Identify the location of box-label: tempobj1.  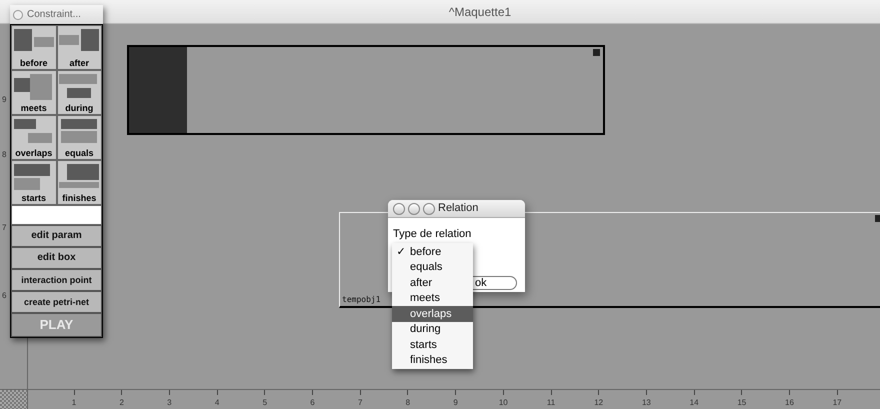
(361, 300).